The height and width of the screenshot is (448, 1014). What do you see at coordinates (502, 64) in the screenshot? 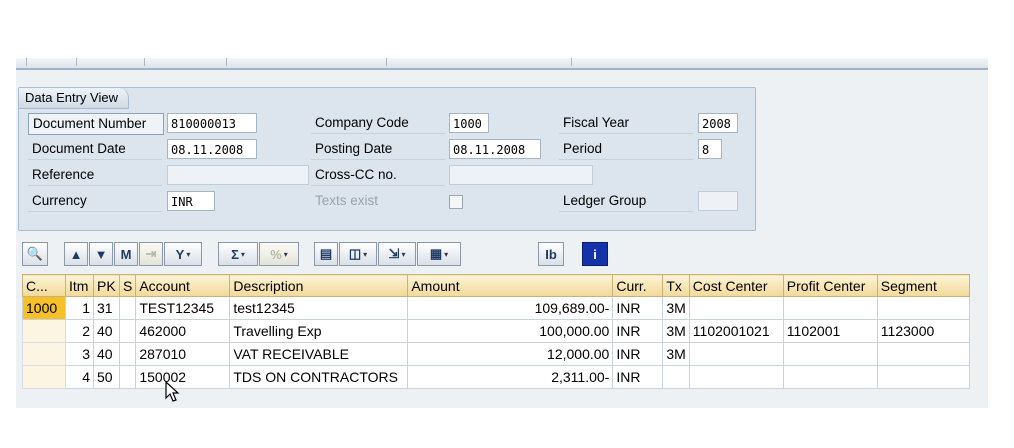
I see `top-toolbar-strip` at bounding box center [502, 64].